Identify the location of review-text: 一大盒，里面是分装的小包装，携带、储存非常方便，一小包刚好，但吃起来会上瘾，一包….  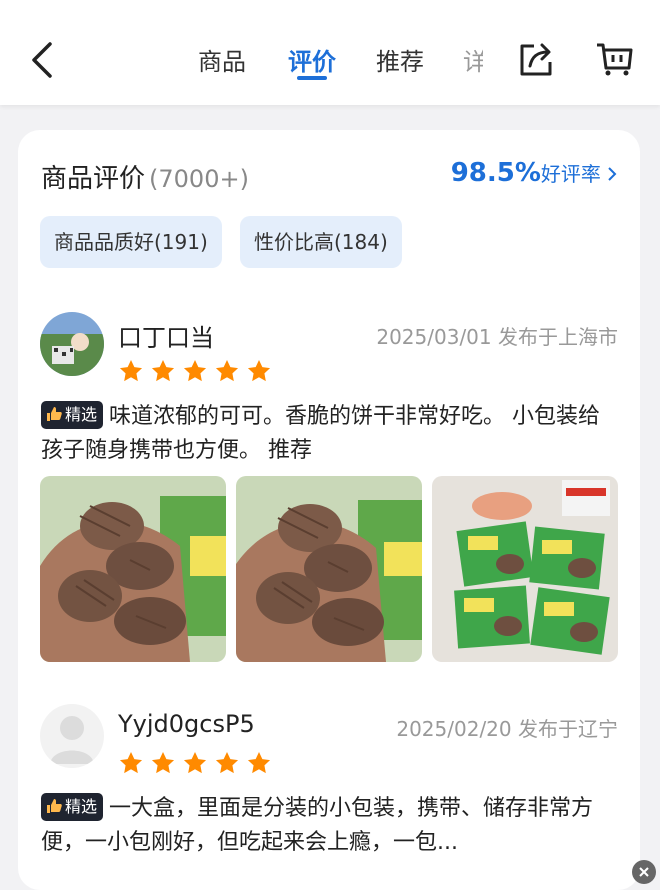
(317, 825).